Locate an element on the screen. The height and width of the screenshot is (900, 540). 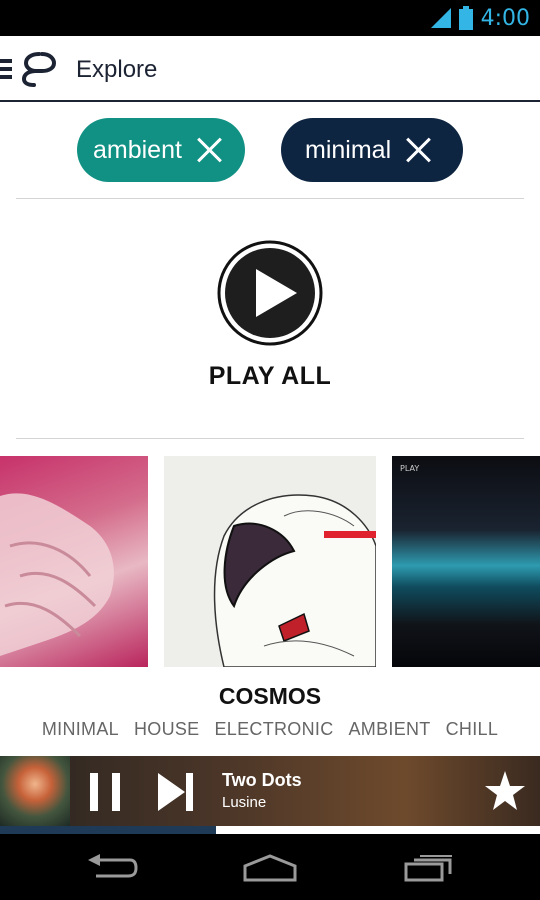
status-icons: 4:00 is located at coordinates (480, 18).